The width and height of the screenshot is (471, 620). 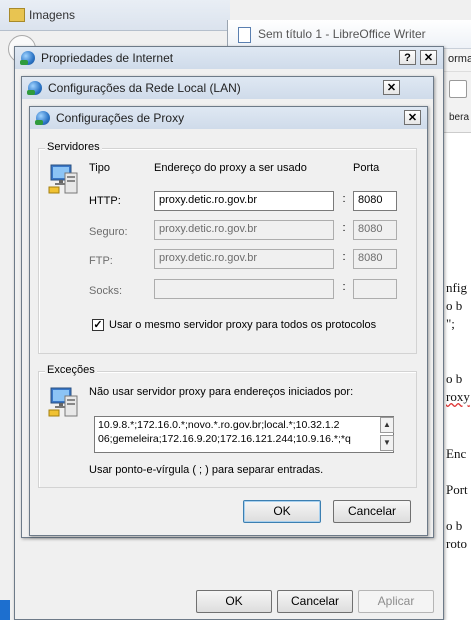 I want to click on proxy-settings-title: Configurações de Proxy, so click(x=120, y=118).